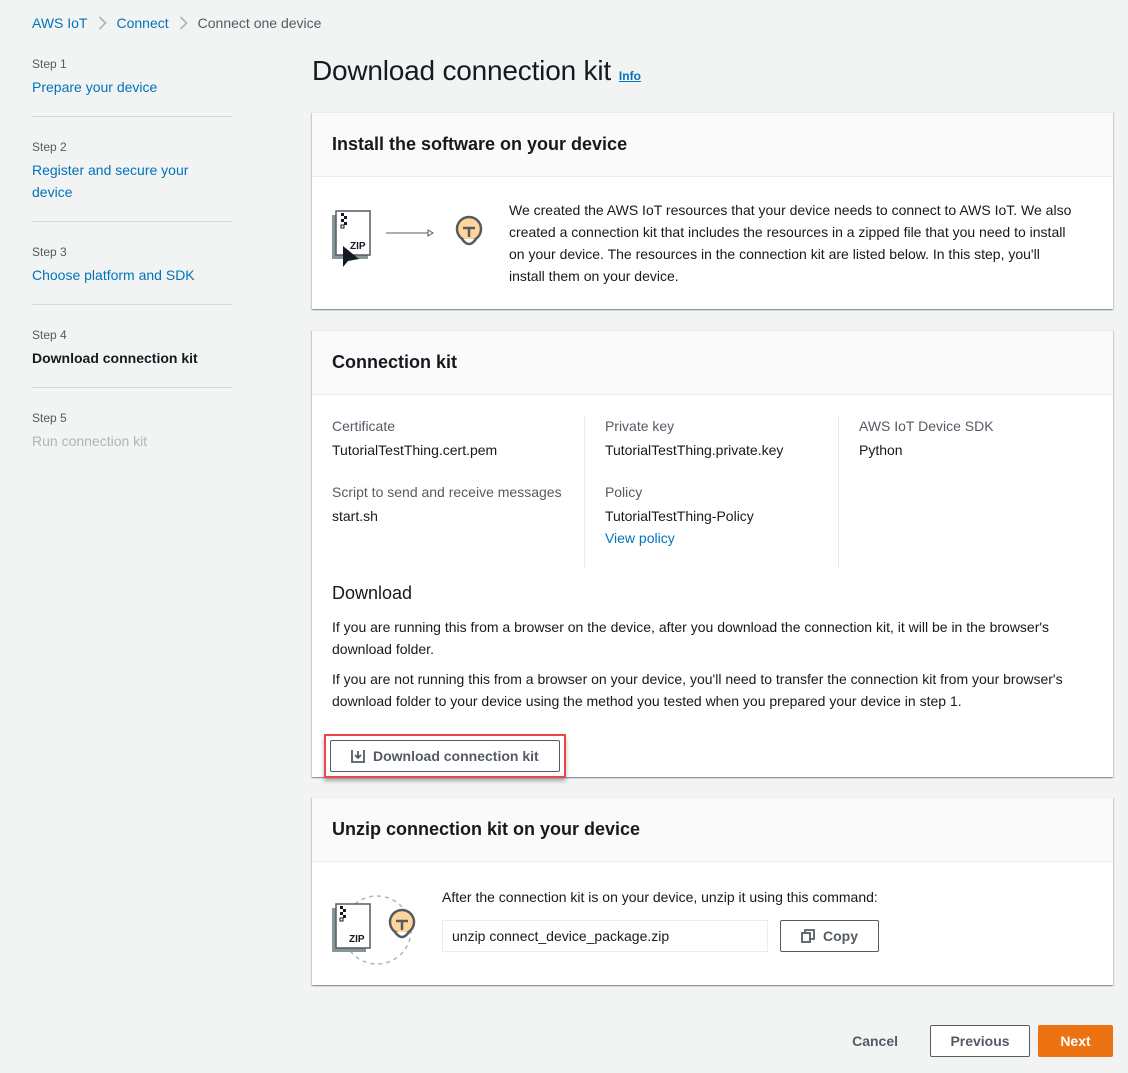  I want to click on breadcrumb-current: Connect one device, so click(259, 23).